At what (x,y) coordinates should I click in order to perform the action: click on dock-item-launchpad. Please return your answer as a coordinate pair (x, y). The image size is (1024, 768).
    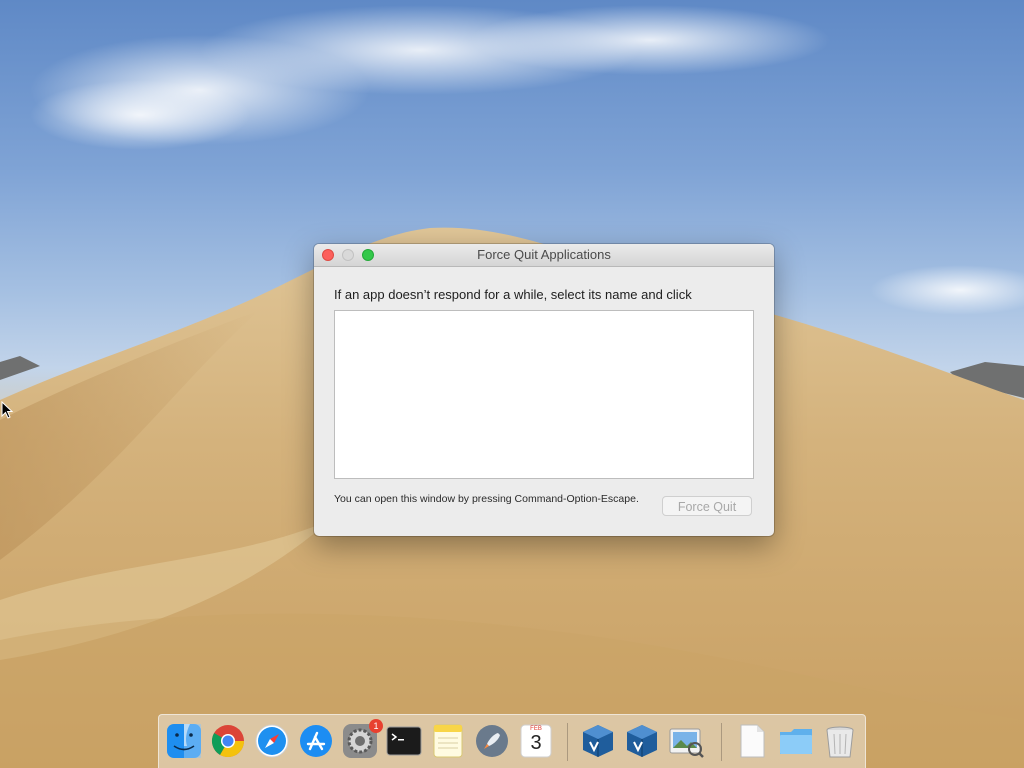
    Looking at the image, I should click on (492, 741).